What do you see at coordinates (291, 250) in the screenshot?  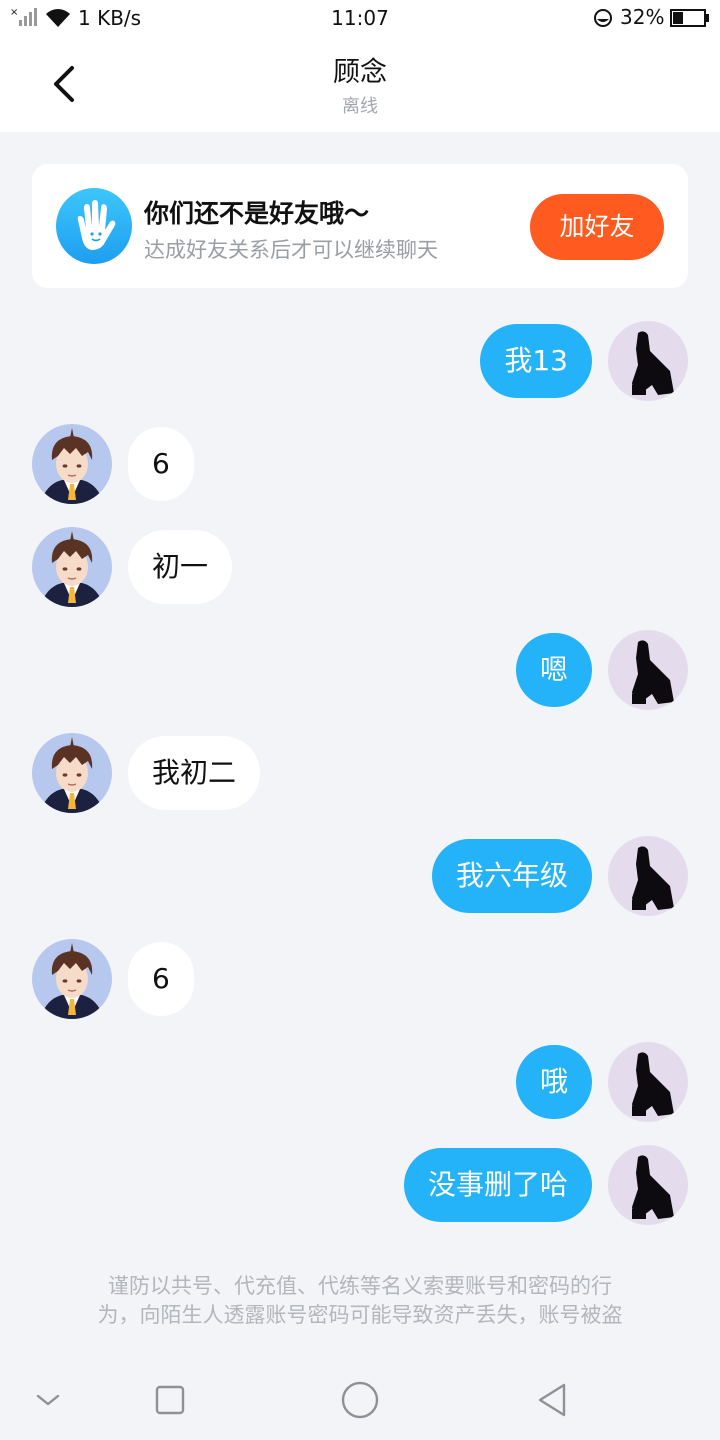 I see `not-friends-description: 达成好友关系后才可以继续聊天` at bounding box center [291, 250].